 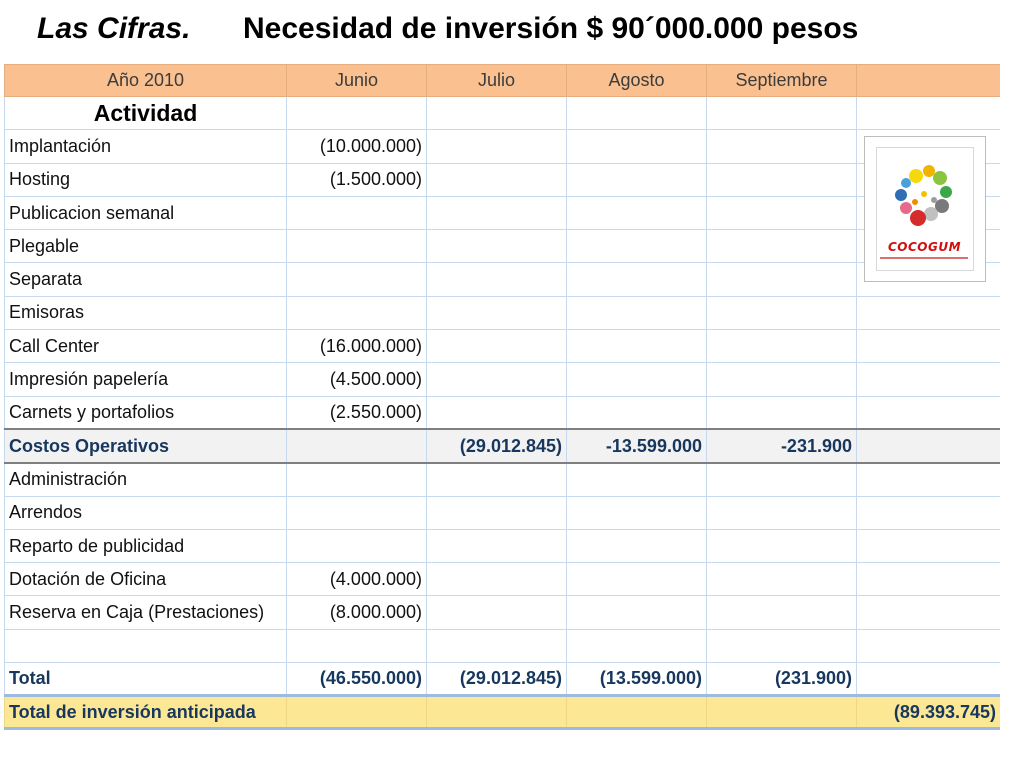 What do you see at coordinates (145, 113) in the screenshot?
I see `row-label: Actividad` at bounding box center [145, 113].